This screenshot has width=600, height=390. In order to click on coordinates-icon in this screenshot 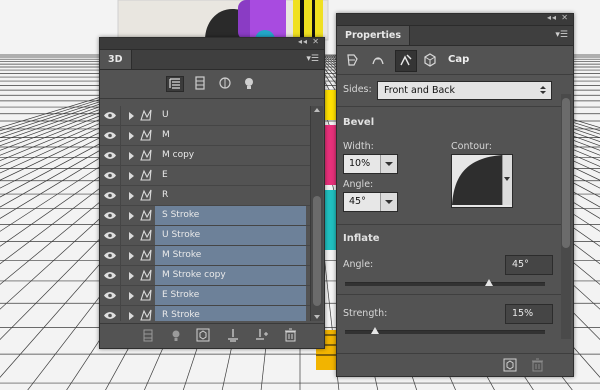, I will do `click(430, 60)`.